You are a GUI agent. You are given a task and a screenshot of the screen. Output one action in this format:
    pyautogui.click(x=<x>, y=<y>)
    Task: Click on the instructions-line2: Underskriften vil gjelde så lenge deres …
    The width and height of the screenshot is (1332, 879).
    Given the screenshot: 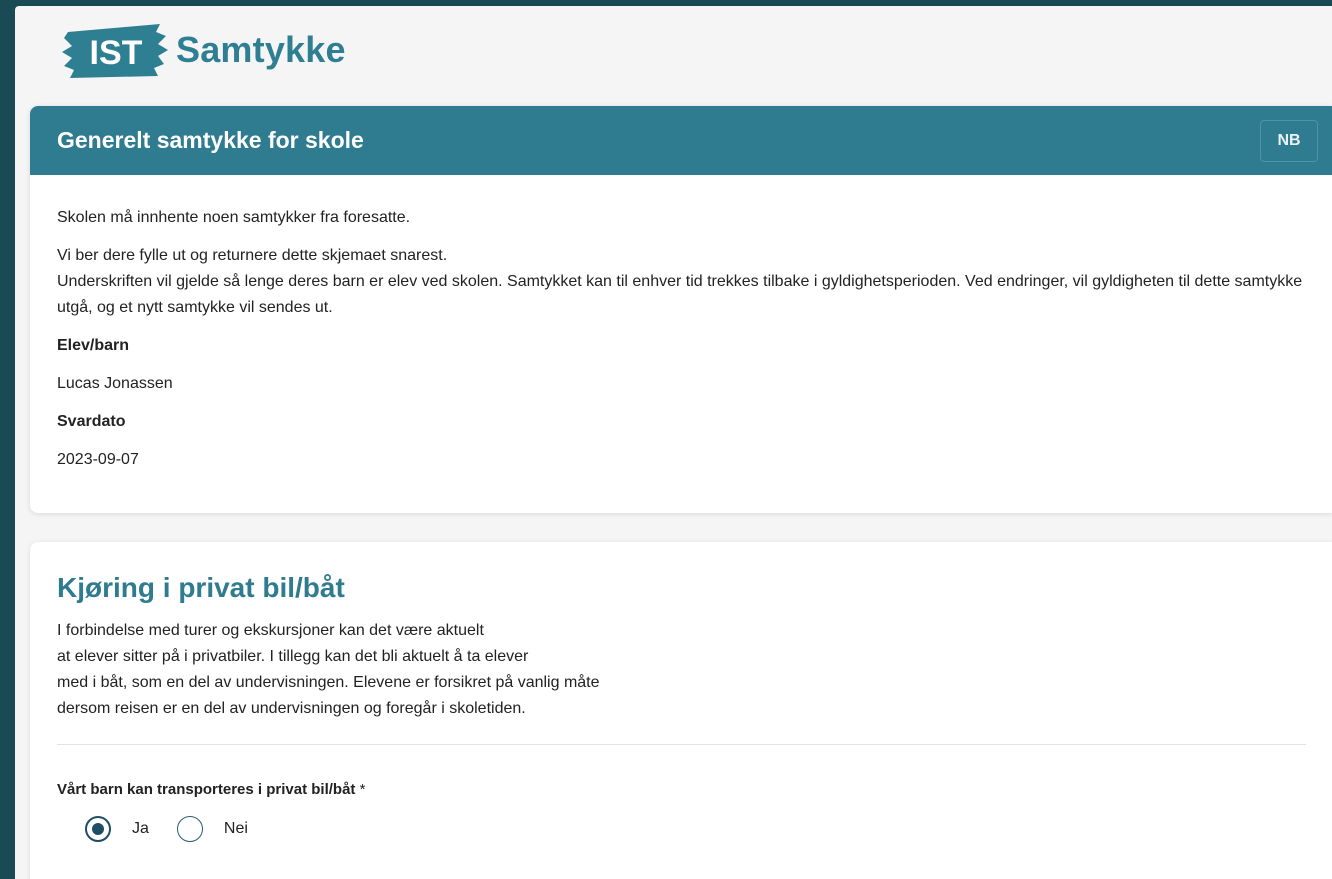 What is the action you would take?
    pyautogui.click(x=680, y=294)
    